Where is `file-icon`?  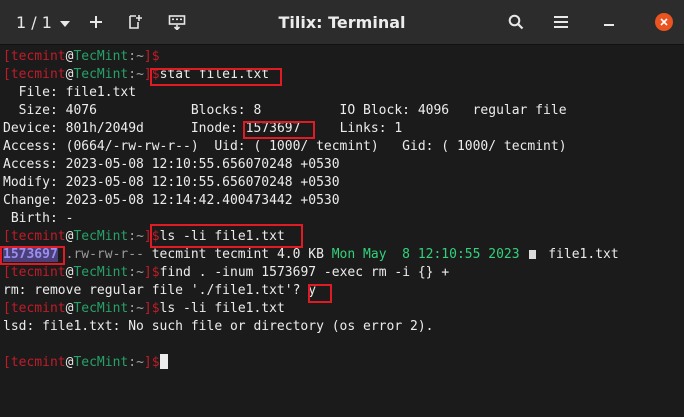
file-icon is located at coordinates (533, 254).